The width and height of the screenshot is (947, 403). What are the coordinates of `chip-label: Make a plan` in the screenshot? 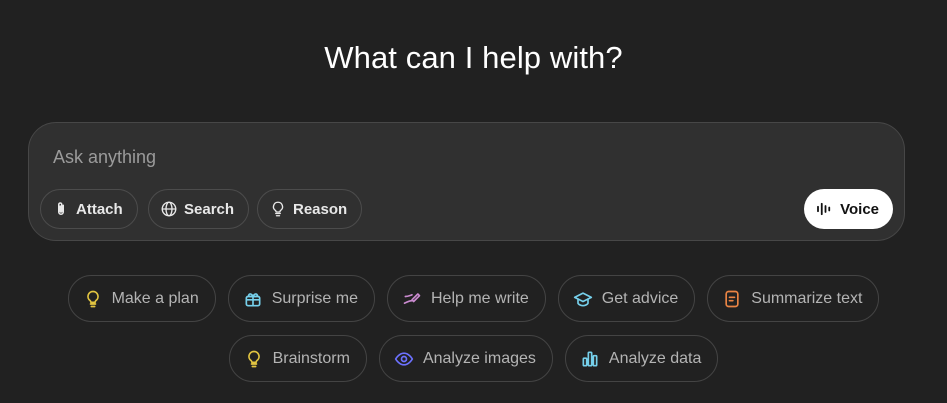 It's located at (155, 298).